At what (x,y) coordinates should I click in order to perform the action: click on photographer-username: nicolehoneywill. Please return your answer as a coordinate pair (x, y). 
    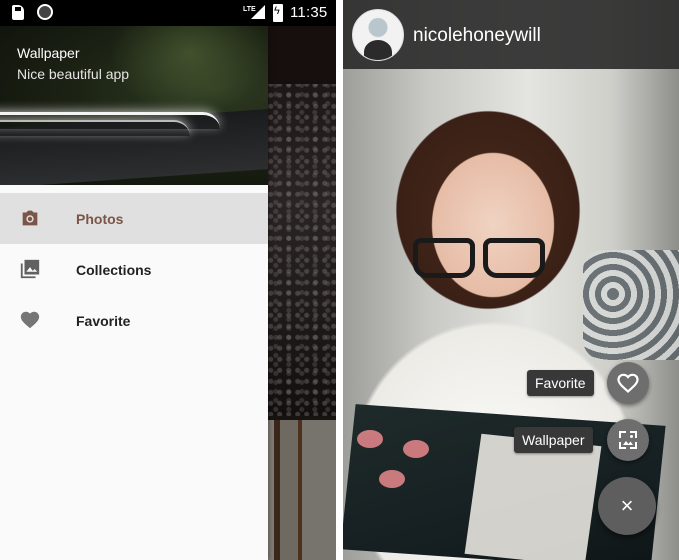
    Looking at the image, I should click on (477, 36).